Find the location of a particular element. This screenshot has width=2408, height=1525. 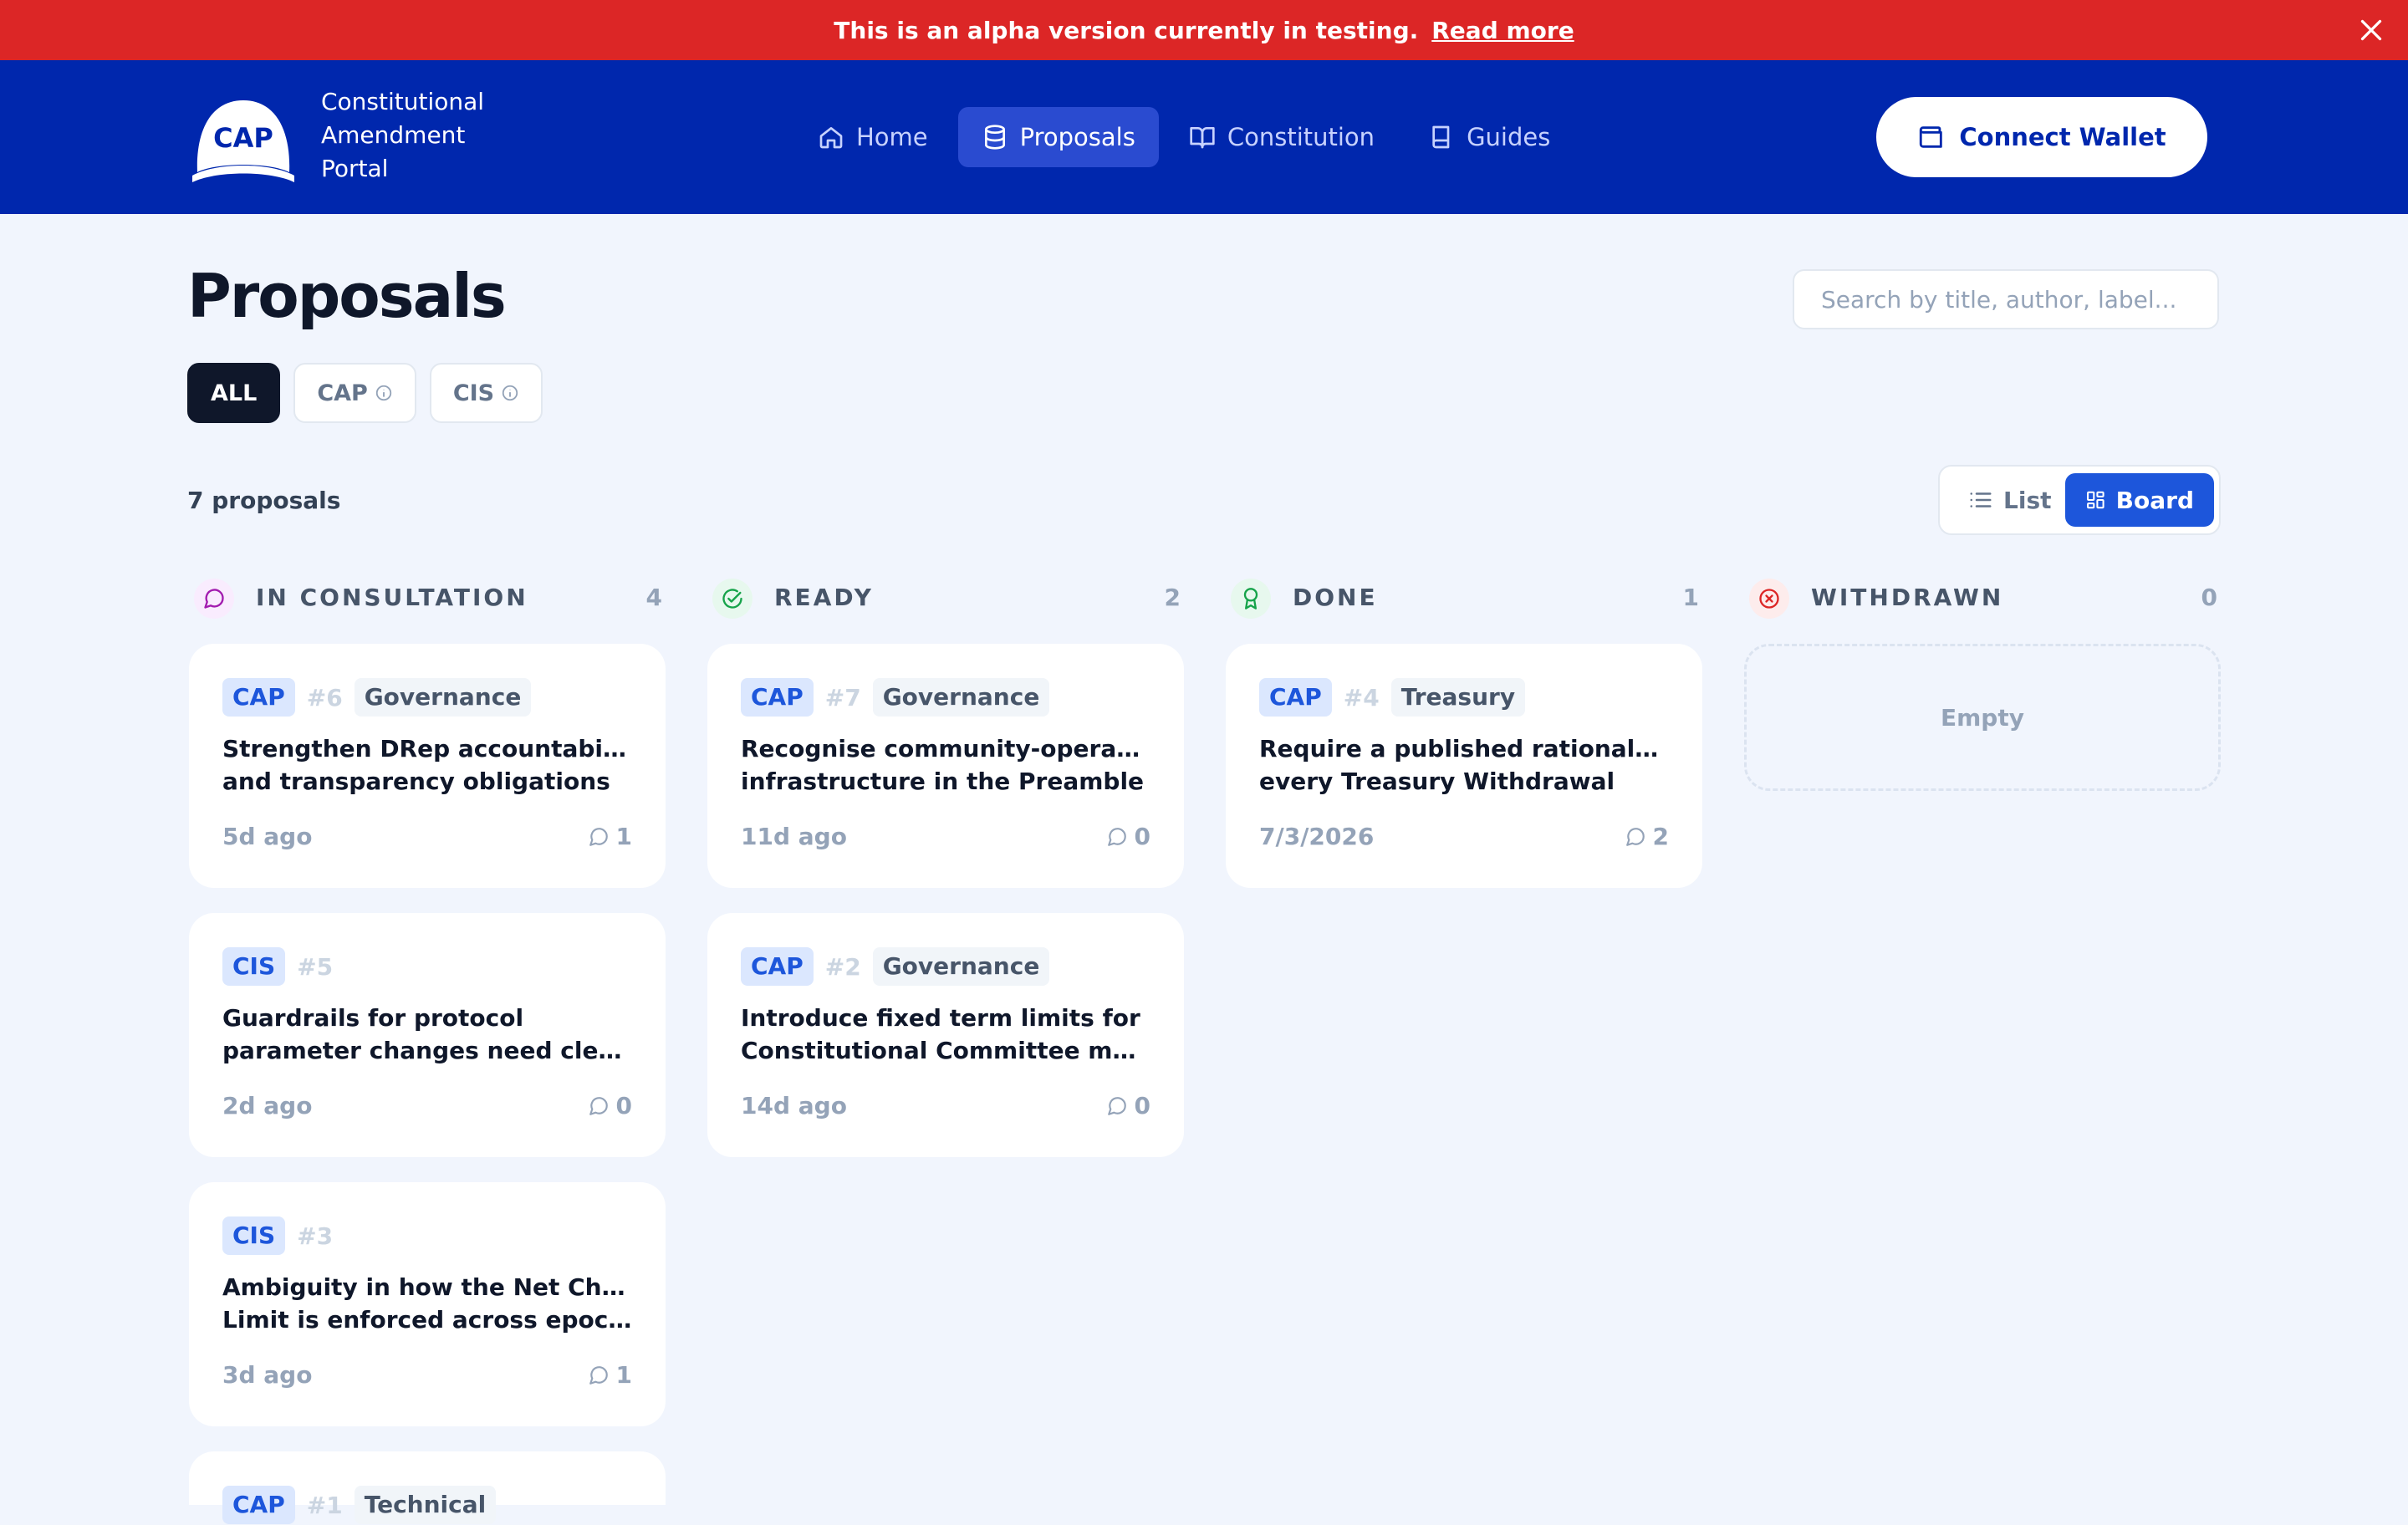

logo-text: CAP is located at coordinates (243, 138).